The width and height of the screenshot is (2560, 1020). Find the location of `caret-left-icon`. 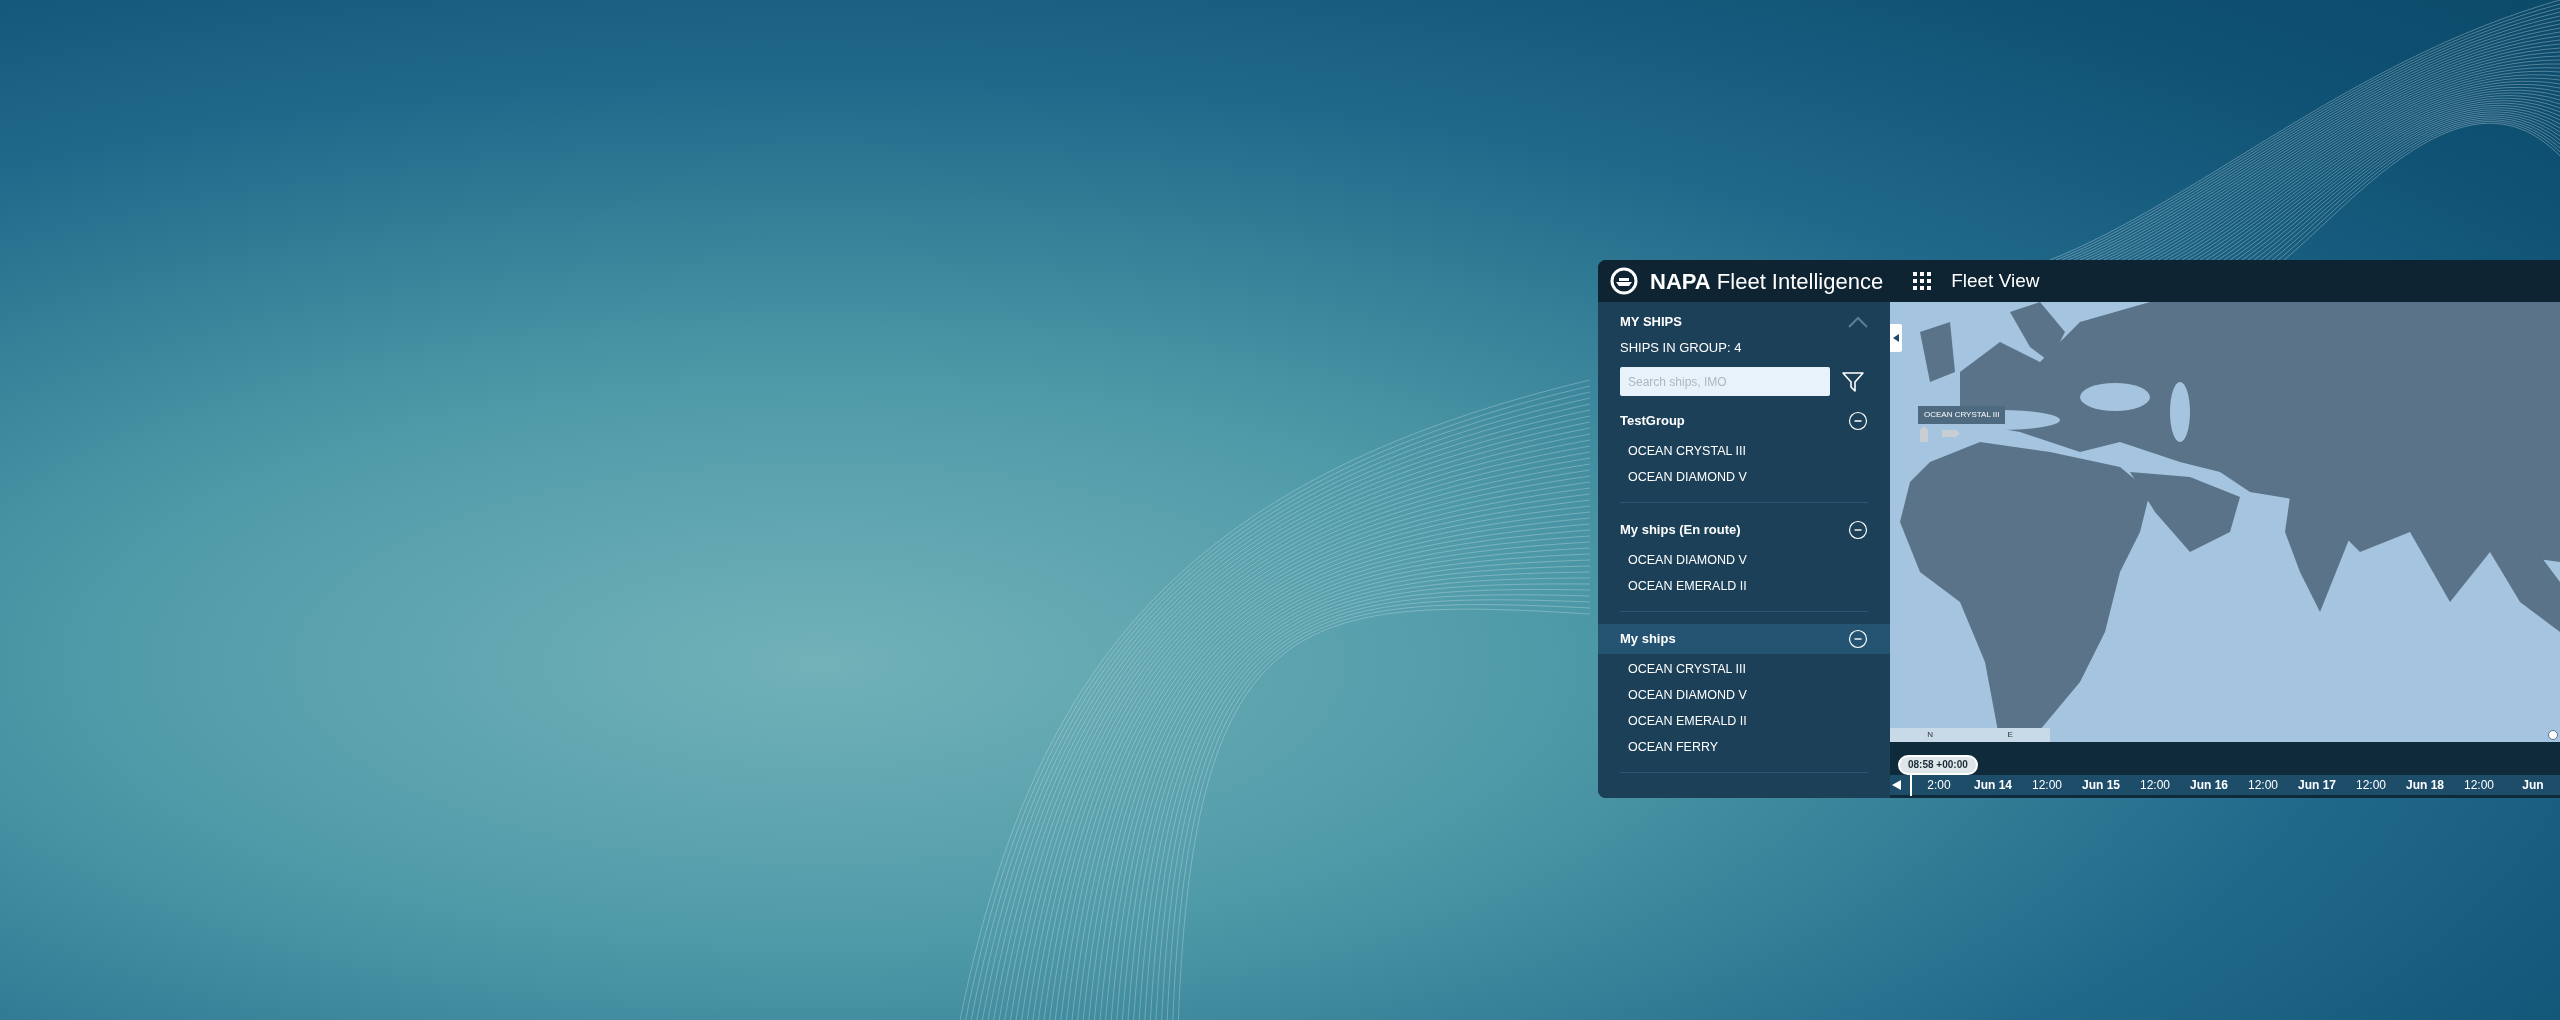

caret-left-icon is located at coordinates (1896, 338).